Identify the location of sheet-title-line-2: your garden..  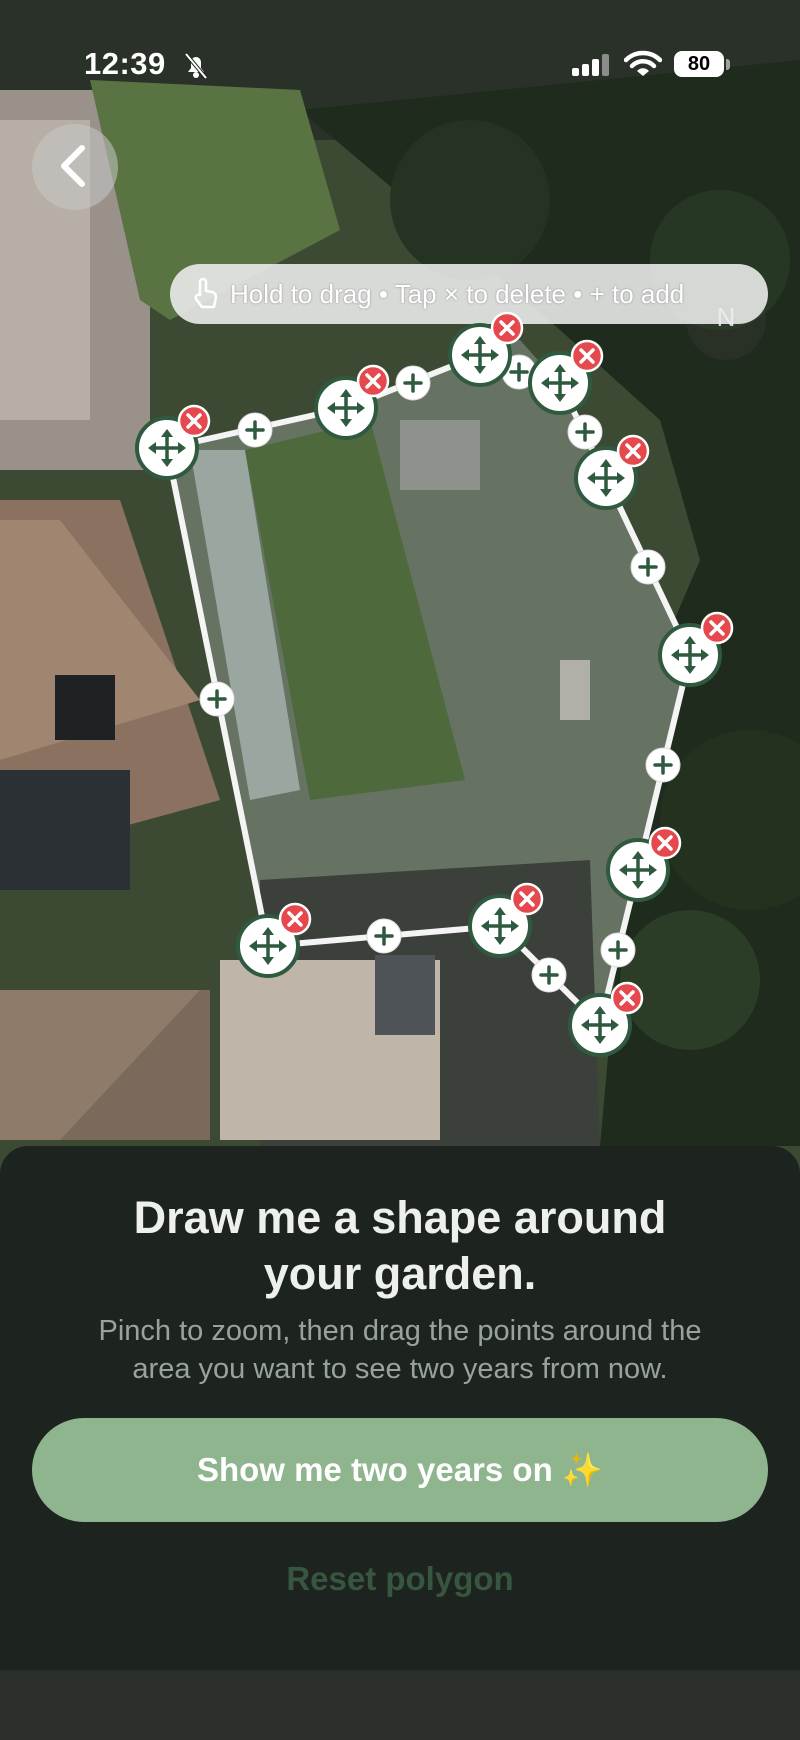
(400, 1273).